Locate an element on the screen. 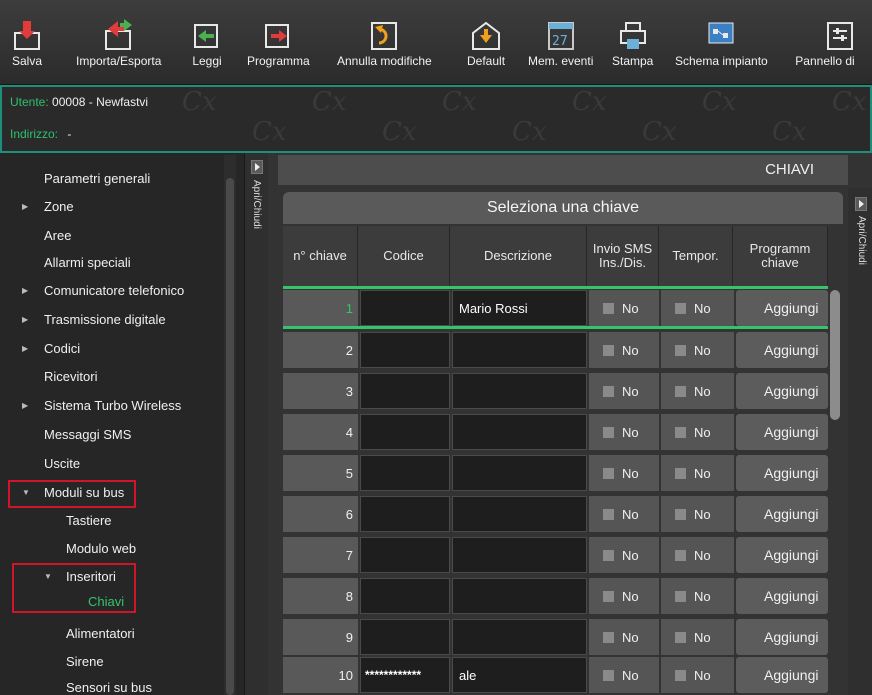 The width and height of the screenshot is (872, 695). save-button: Salva is located at coordinates (27, 43).